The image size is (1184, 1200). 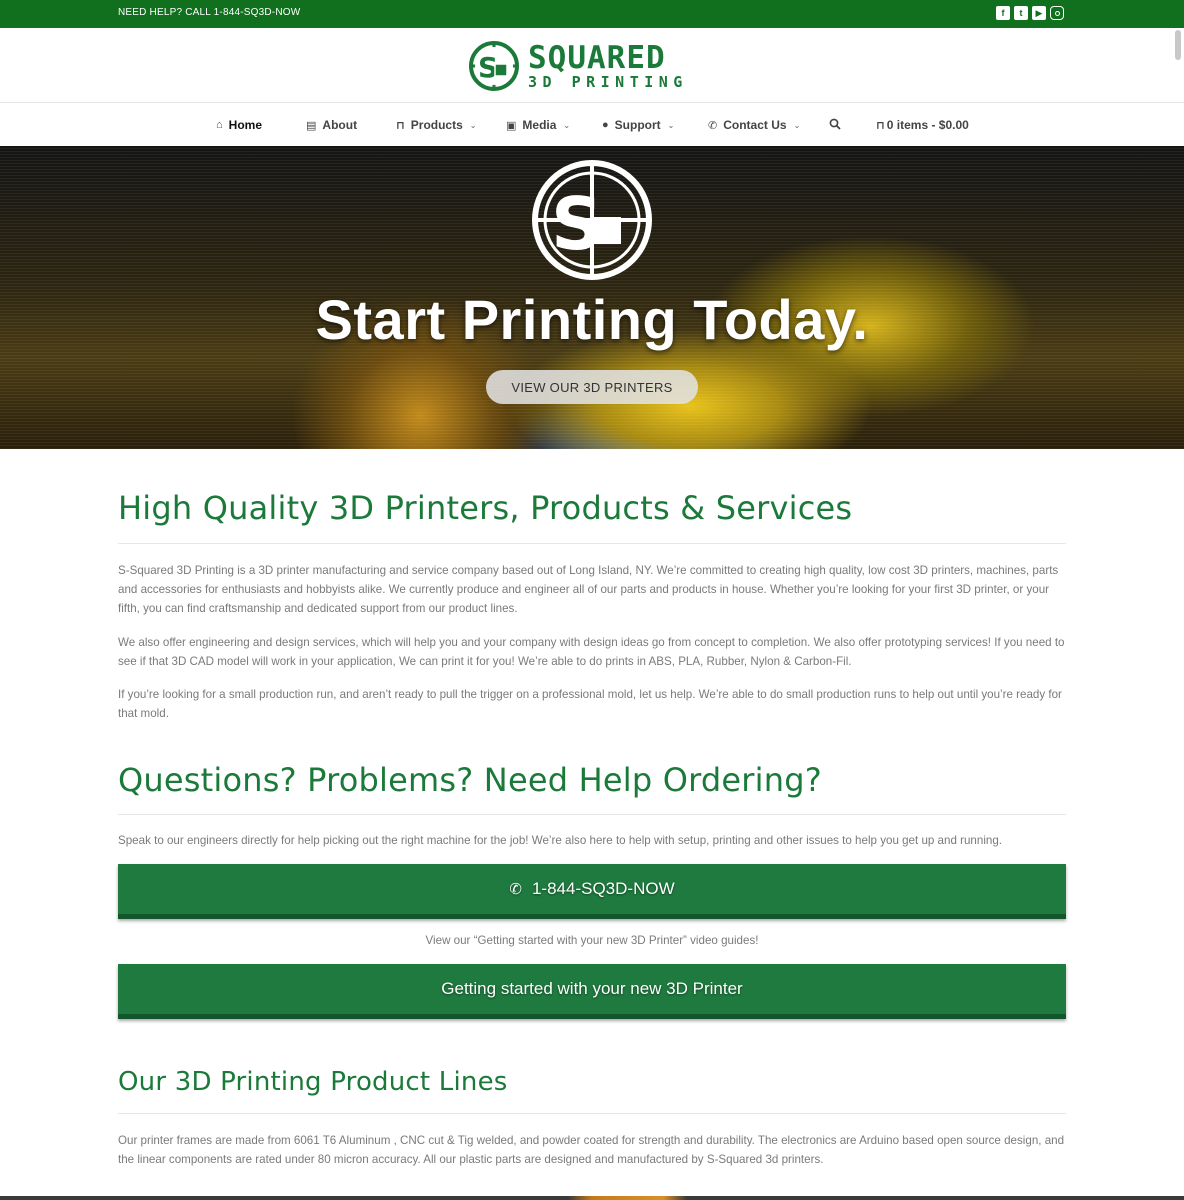 I want to click on hero-logo-icon: S, so click(x=592, y=220).